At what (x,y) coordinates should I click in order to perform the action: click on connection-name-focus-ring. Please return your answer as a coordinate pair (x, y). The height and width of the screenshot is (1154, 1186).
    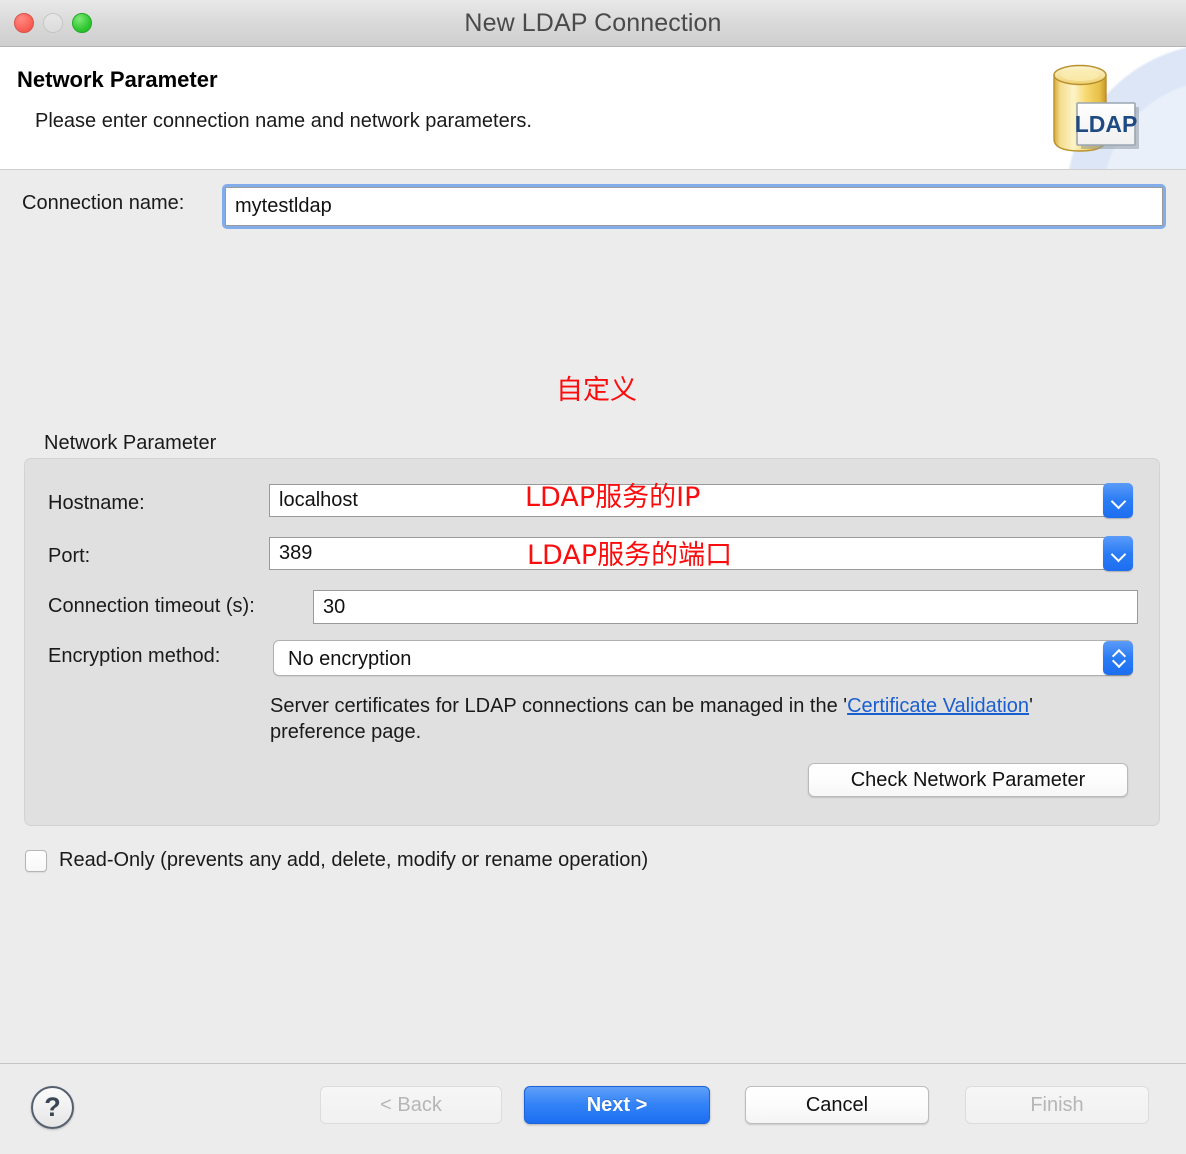
    Looking at the image, I should click on (694, 206).